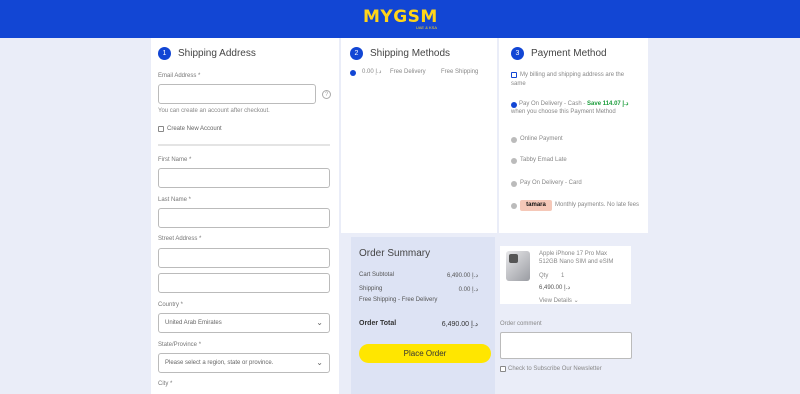 The image size is (800, 394). Describe the element at coordinates (563, 112) in the screenshot. I see `cod-cash-note: when you choose this Payment Method` at that location.